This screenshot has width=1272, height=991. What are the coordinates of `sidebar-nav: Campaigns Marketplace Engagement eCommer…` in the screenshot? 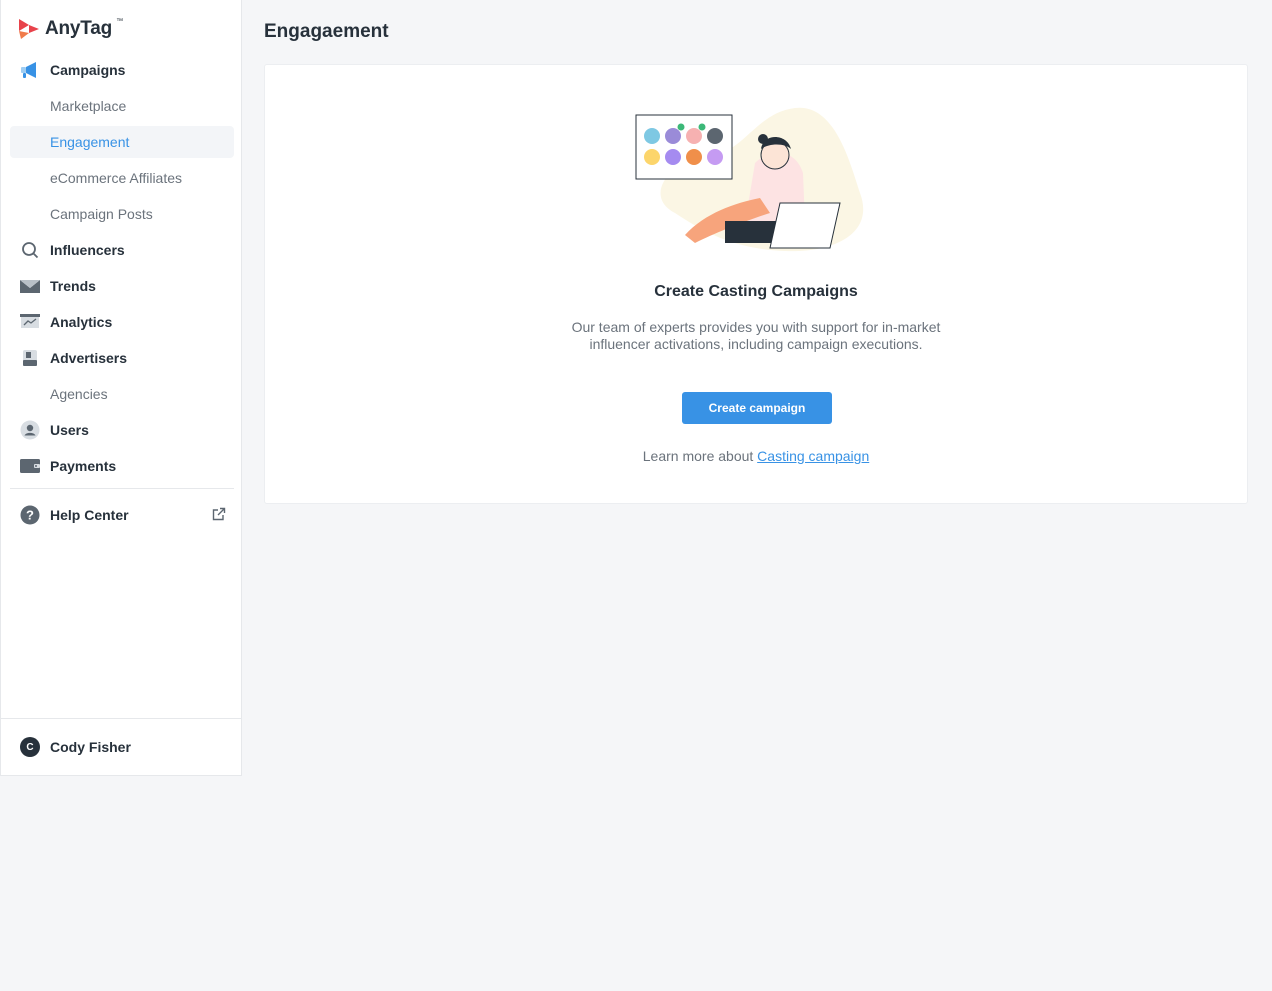 It's located at (122, 294).